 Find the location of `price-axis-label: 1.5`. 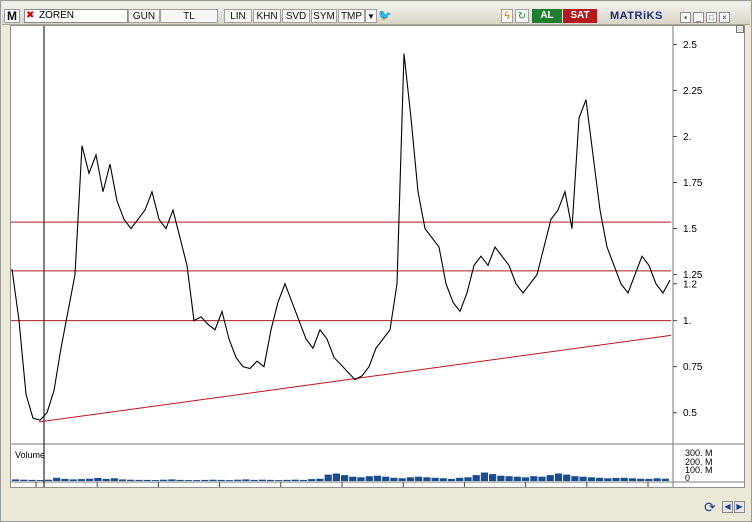

price-axis-label: 1.5 is located at coordinates (690, 229).